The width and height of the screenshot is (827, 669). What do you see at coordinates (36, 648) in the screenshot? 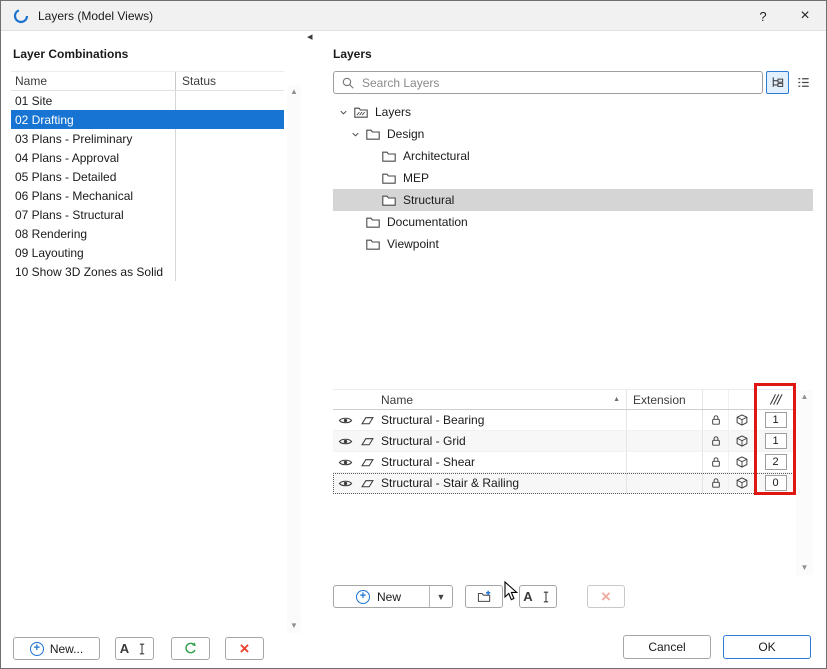
I see `plus-icon: +` at bounding box center [36, 648].